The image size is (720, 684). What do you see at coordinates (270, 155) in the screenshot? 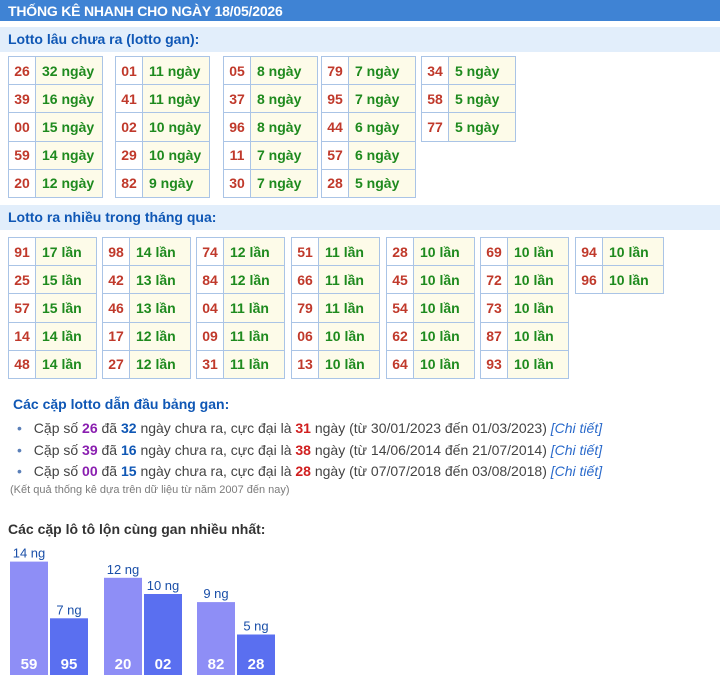
I see `table-row: 11 7 ngày` at bounding box center [270, 155].